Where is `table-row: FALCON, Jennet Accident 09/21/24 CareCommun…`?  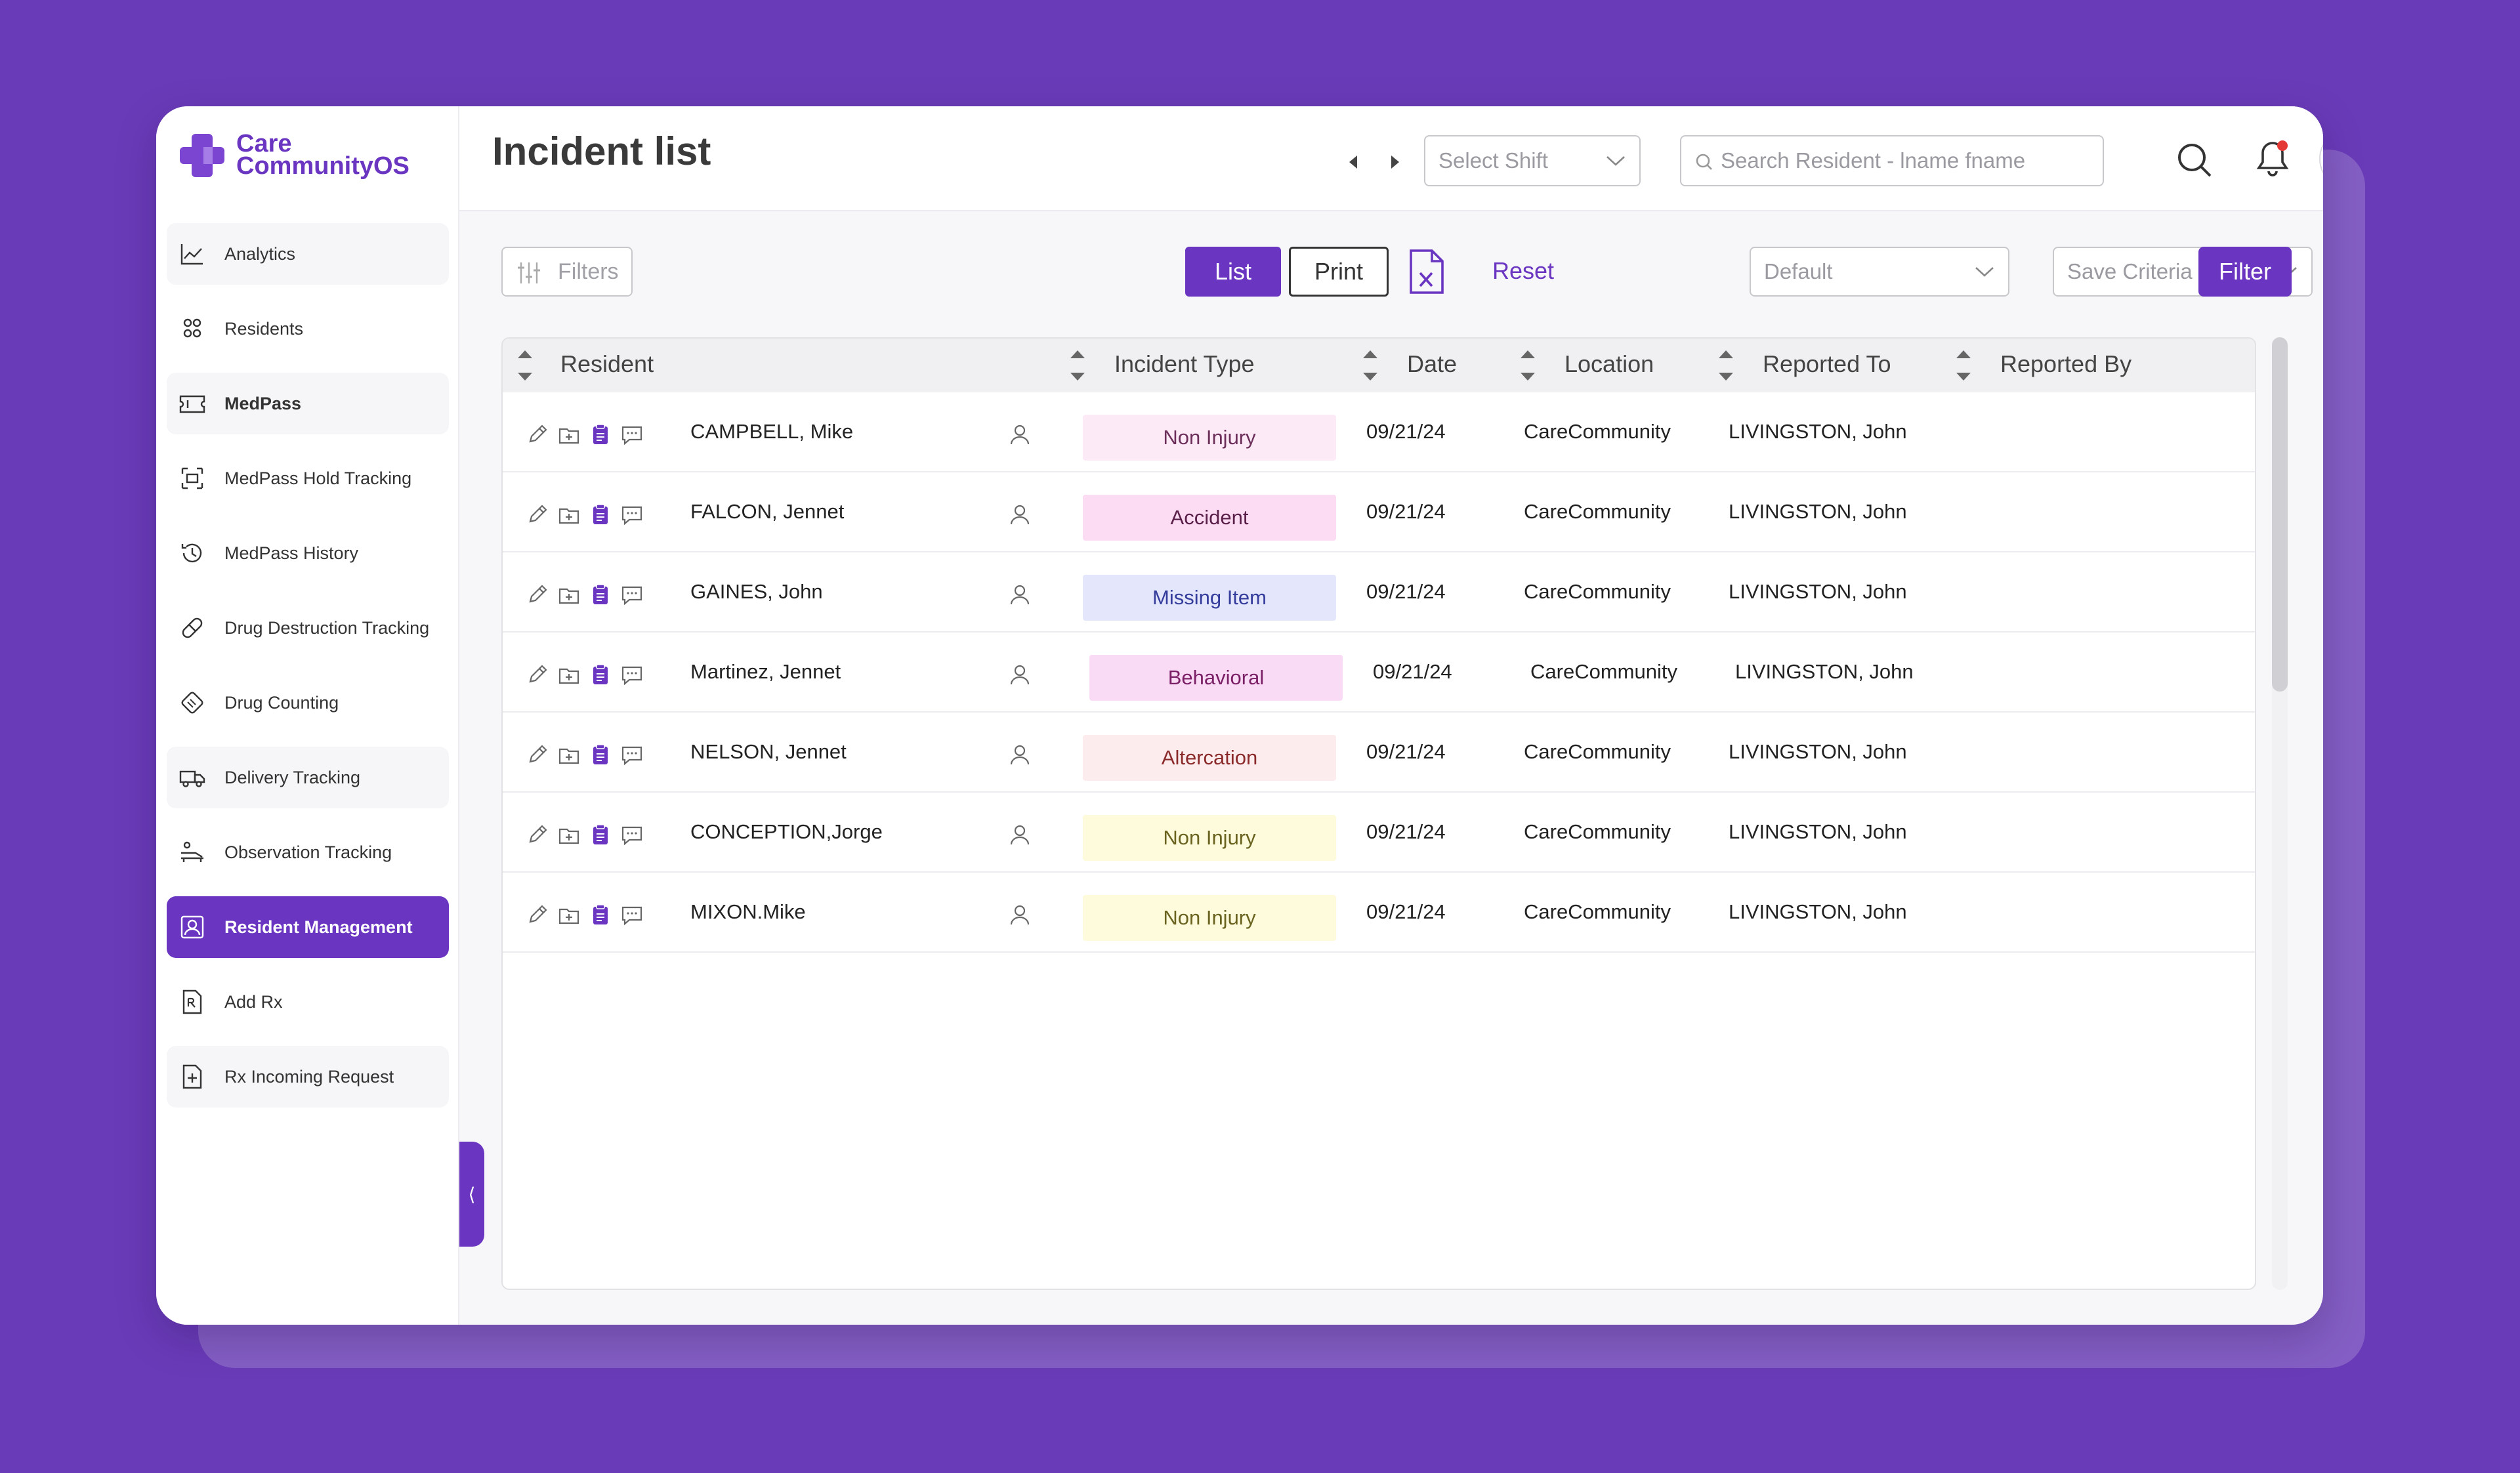 table-row: FALCON, Jennet Accident 09/21/24 CareCommun… is located at coordinates (1379, 512).